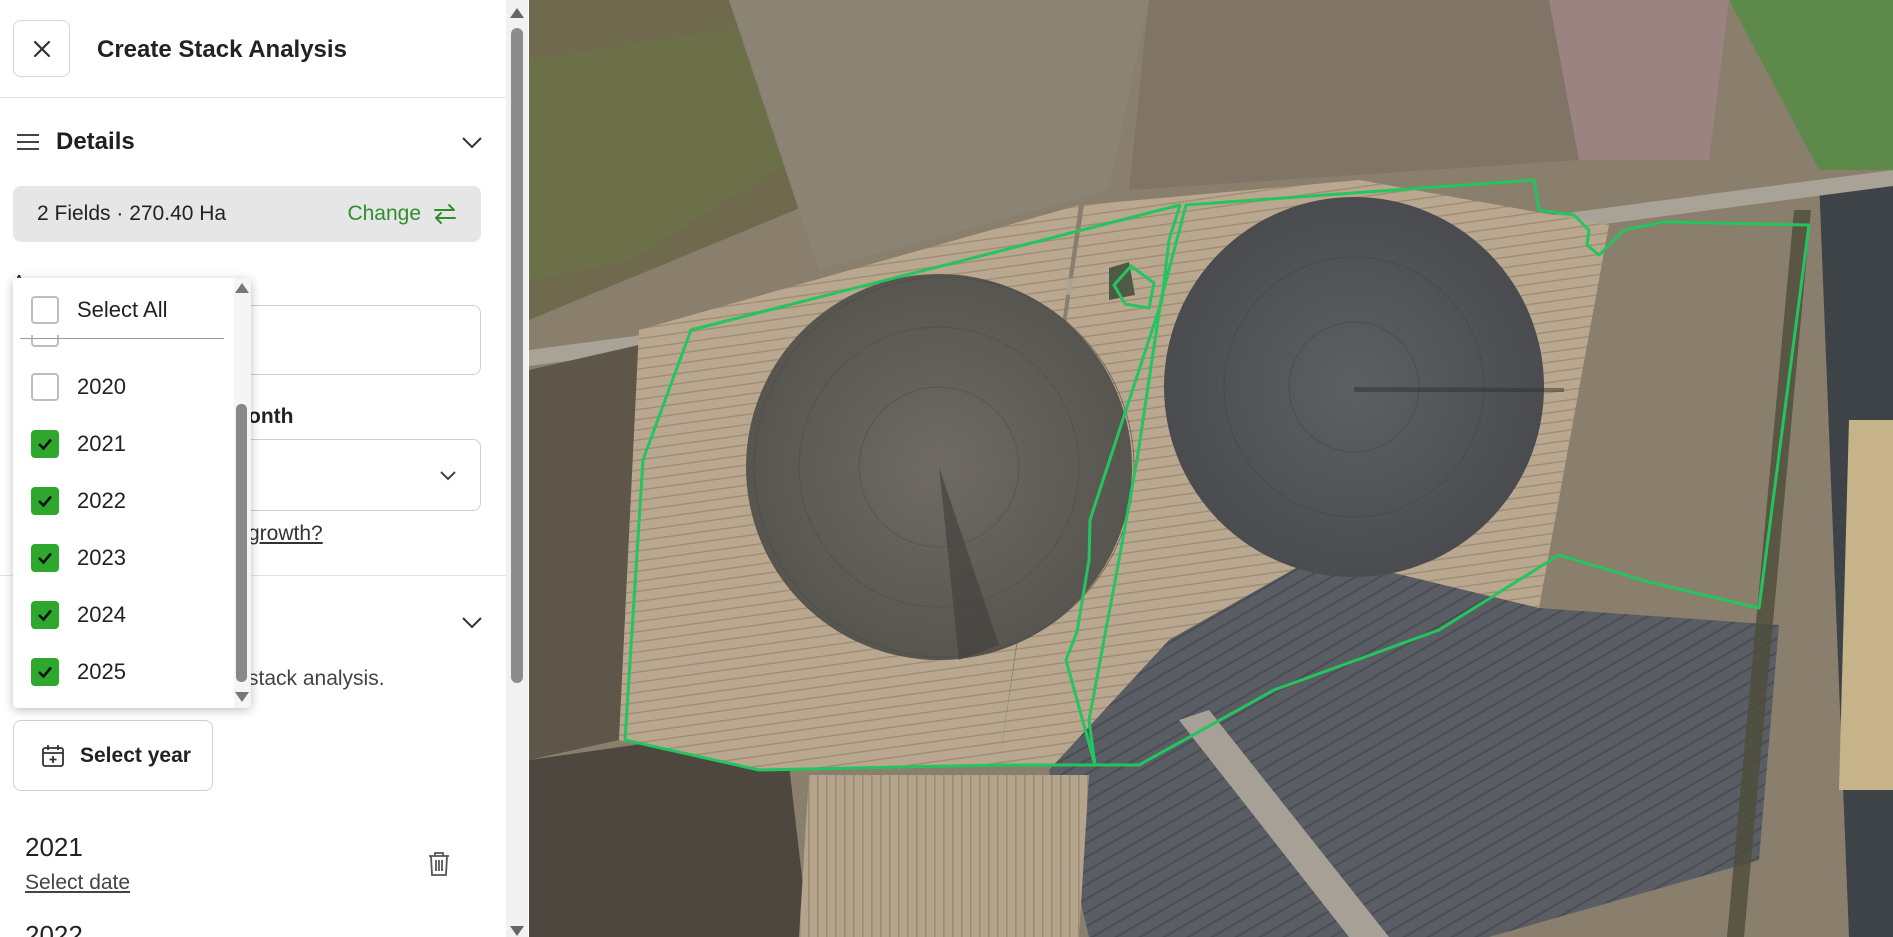 This screenshot has width=1893, height=937. I want to click on details-heading: Details, so click(95, 141).